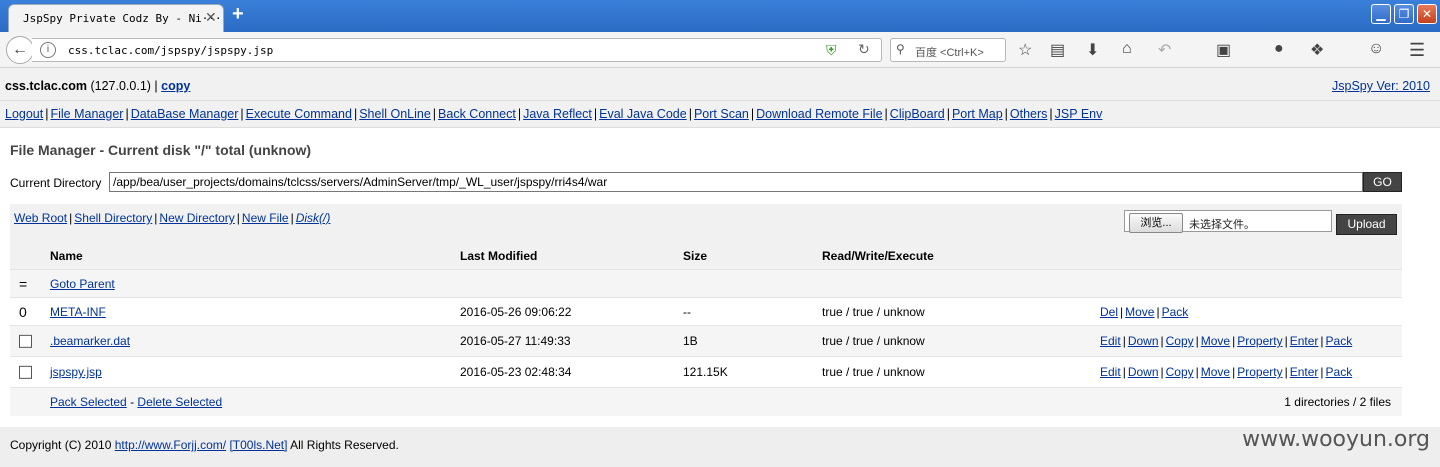 The height and width of the screenshot is (467, 1440). Describe the element at coordinates (1336, 439) in the screenshot. I see `watermark: www.wooyun.org` at that location.